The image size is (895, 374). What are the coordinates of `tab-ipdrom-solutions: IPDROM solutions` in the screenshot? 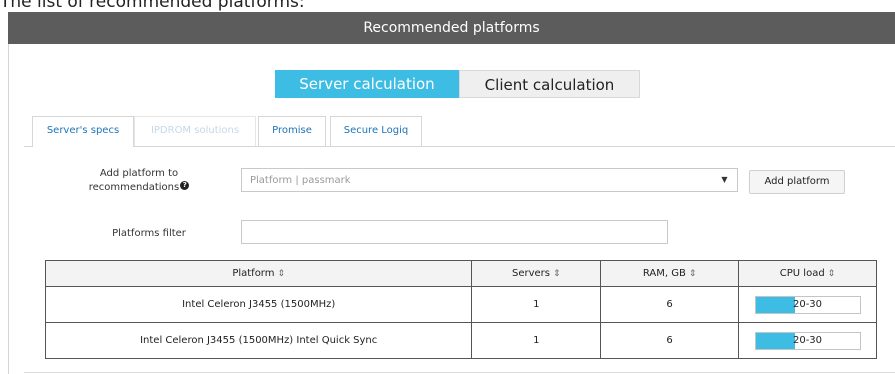 It's located at (195, 131).